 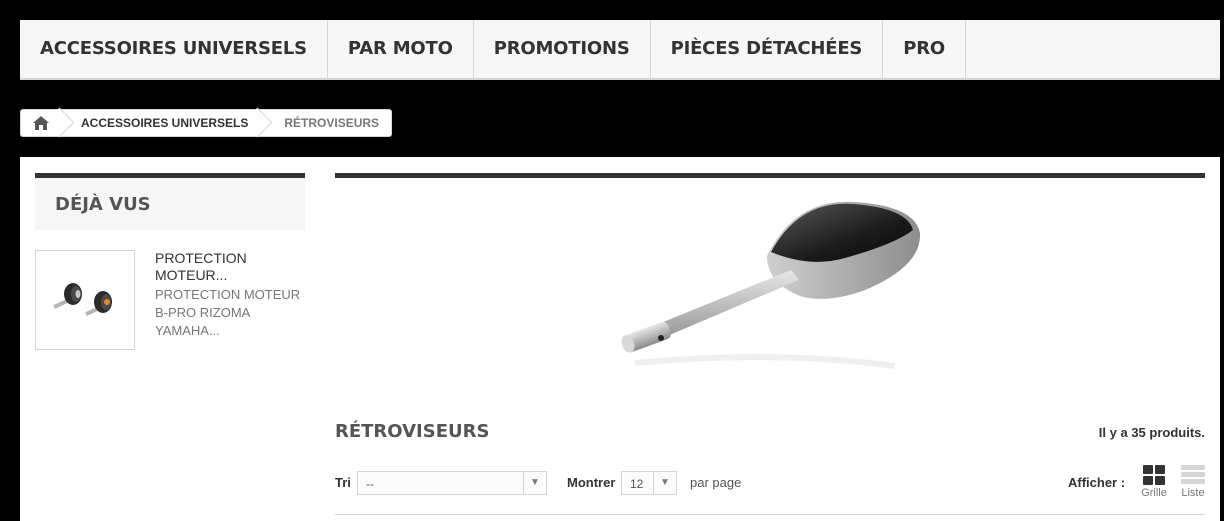 What do you see at coordinates (82, 300) in the screenshot?
I see `product-image` at bounding box center [82, 300].